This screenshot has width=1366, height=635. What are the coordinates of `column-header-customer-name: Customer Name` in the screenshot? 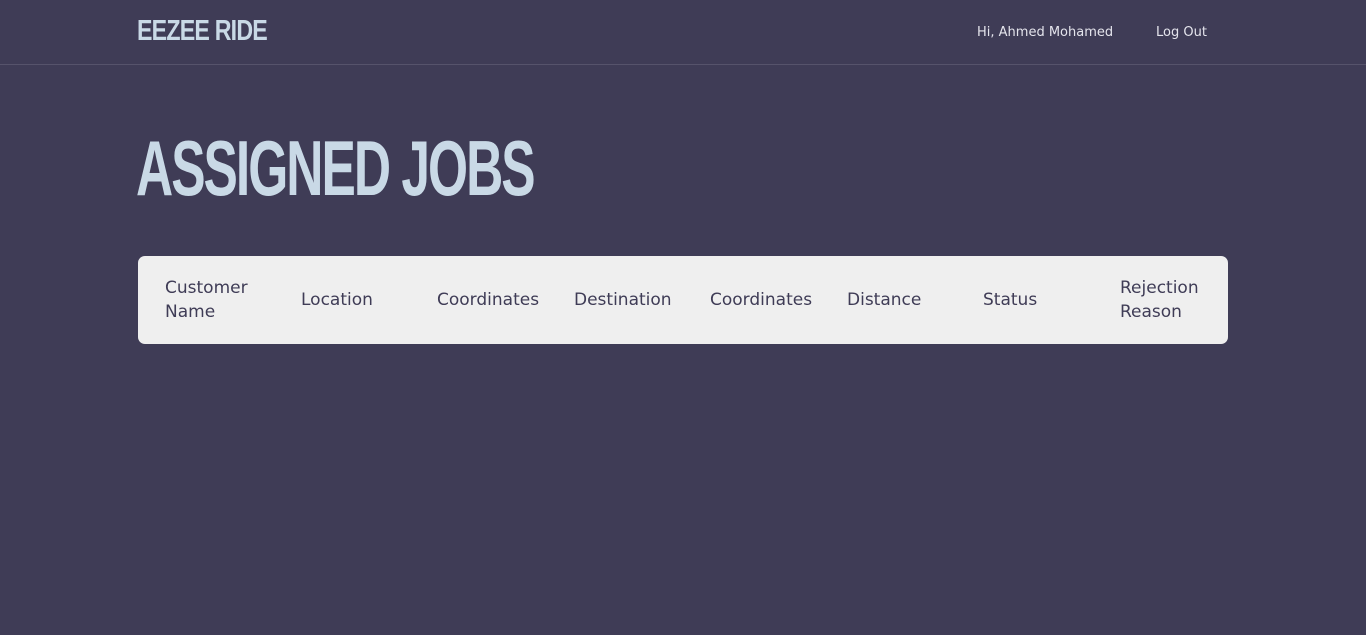 It's located at (206, 300).